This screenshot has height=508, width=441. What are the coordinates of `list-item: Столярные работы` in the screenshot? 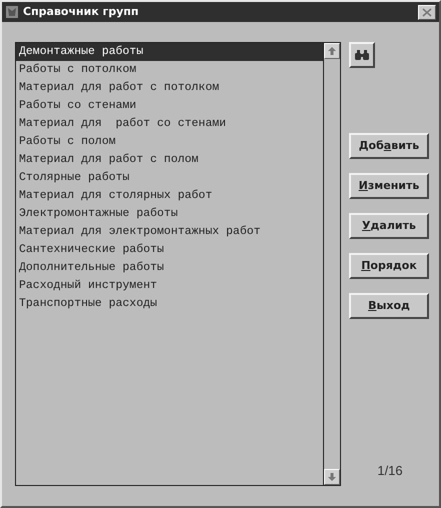 It's located at (169, 178).